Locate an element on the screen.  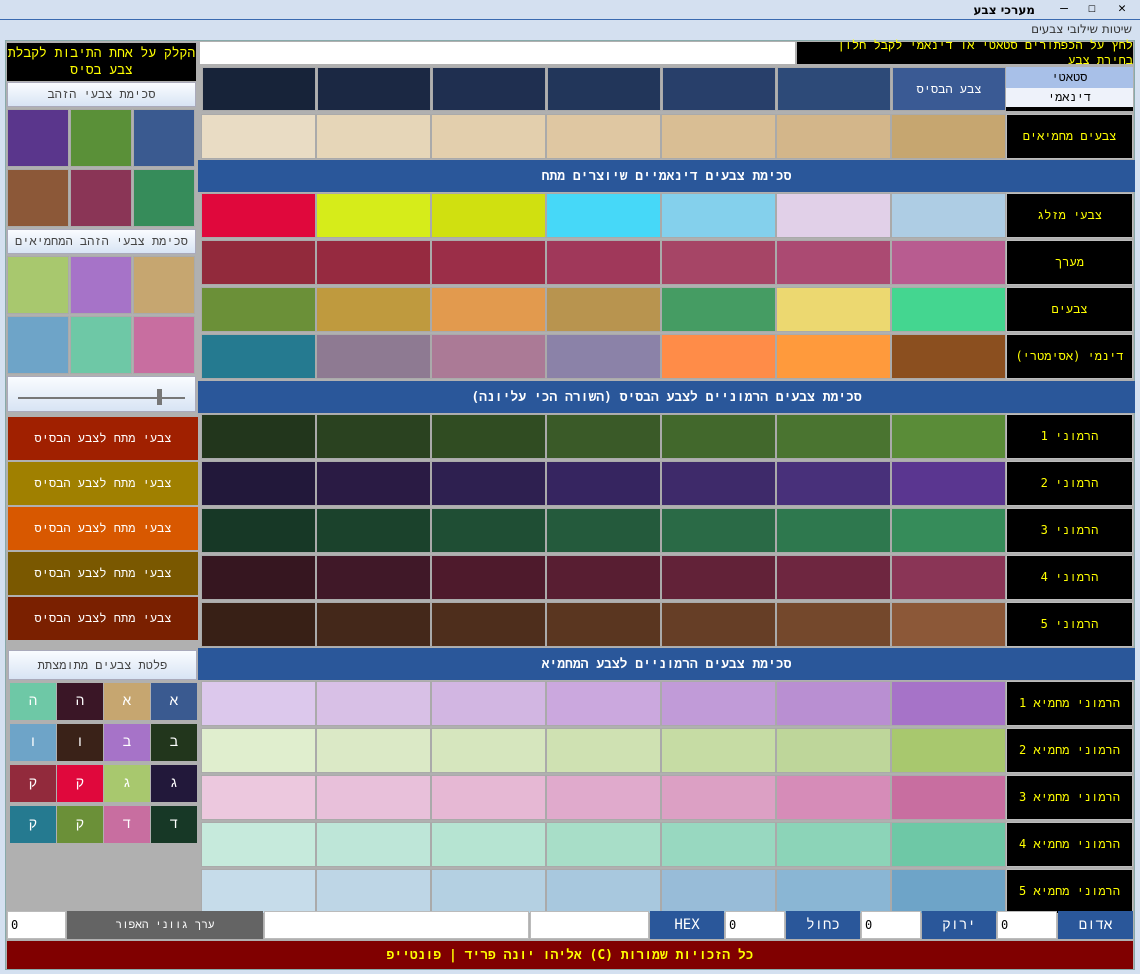
maximize-icon: ☐ is located at coordinates (1092, 10).